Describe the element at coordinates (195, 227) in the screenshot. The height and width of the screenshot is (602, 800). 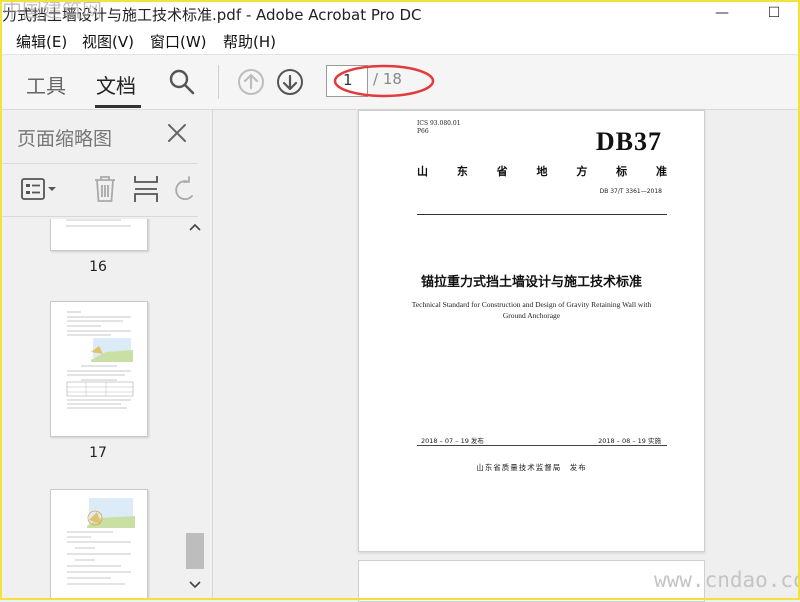
I see `scroll-up-icon` at that location.